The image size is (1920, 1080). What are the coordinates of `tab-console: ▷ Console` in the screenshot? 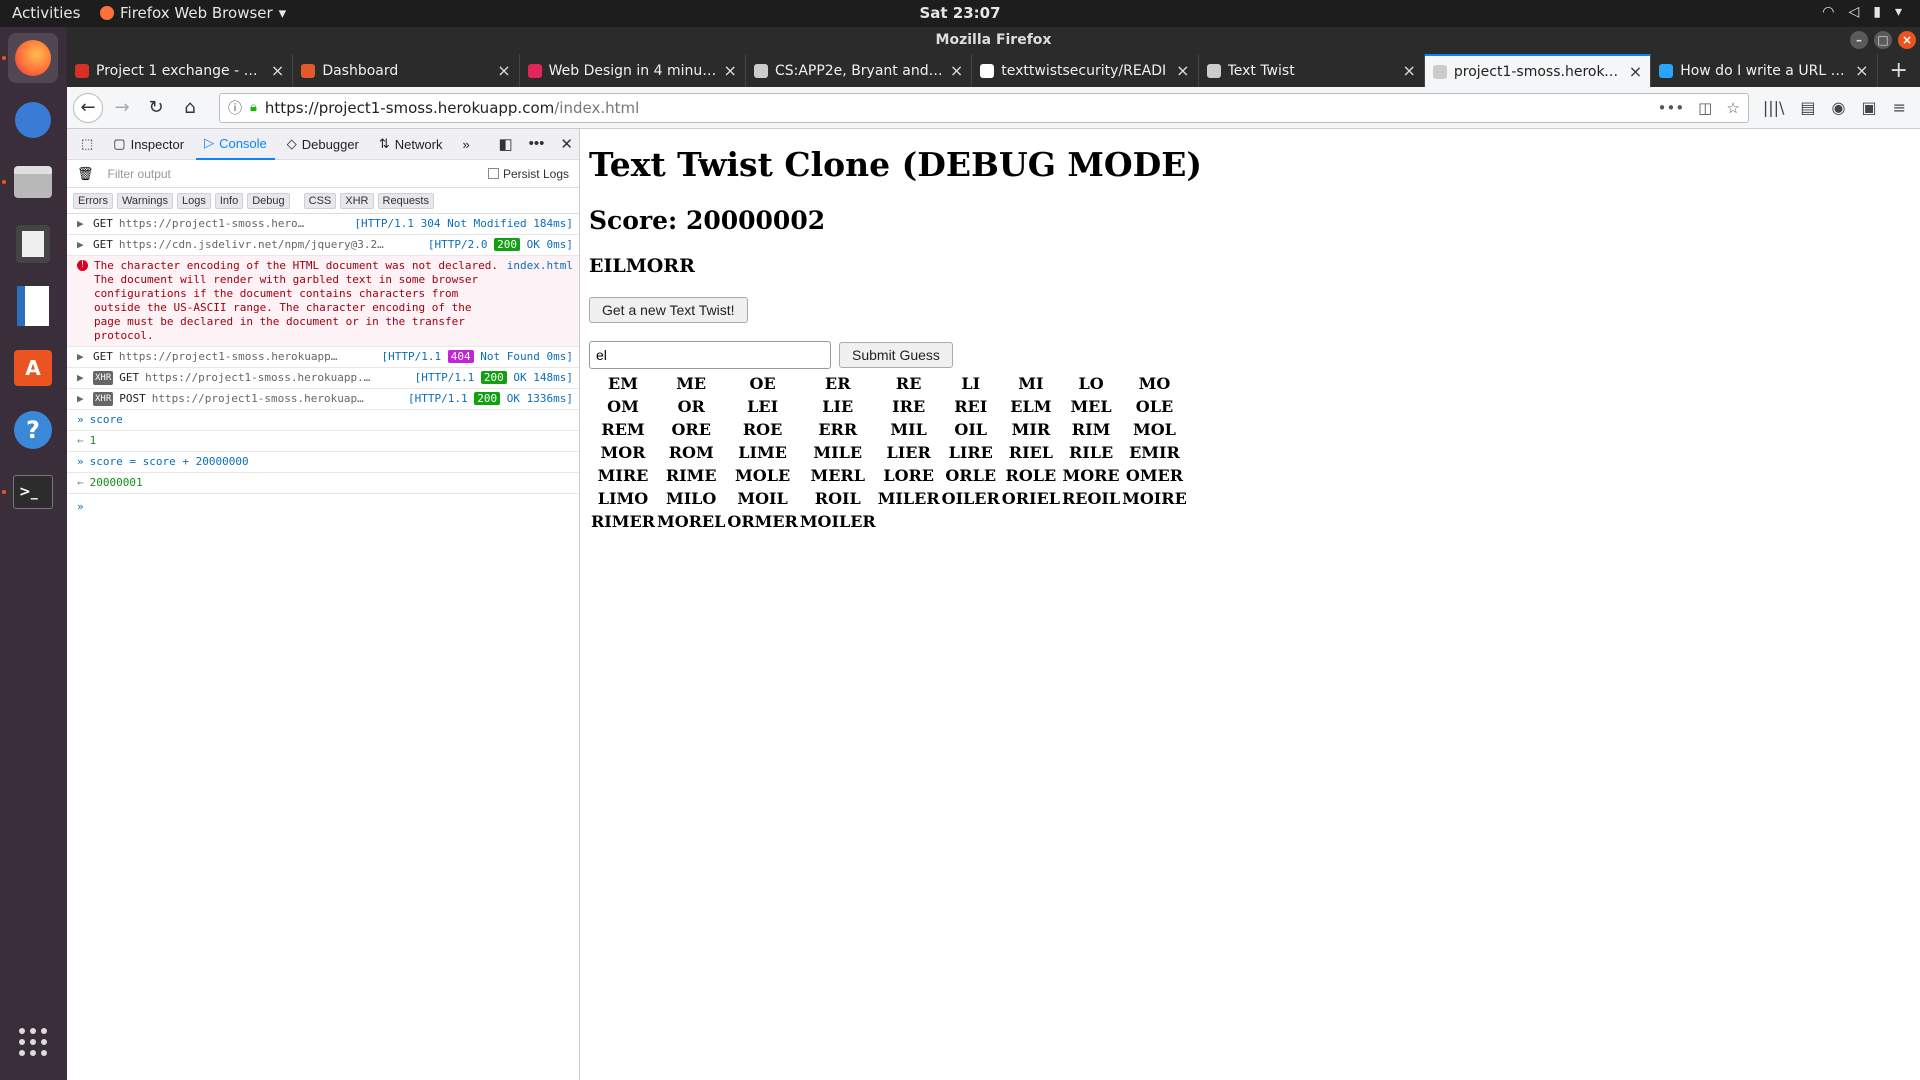 It's located at (235, 144).